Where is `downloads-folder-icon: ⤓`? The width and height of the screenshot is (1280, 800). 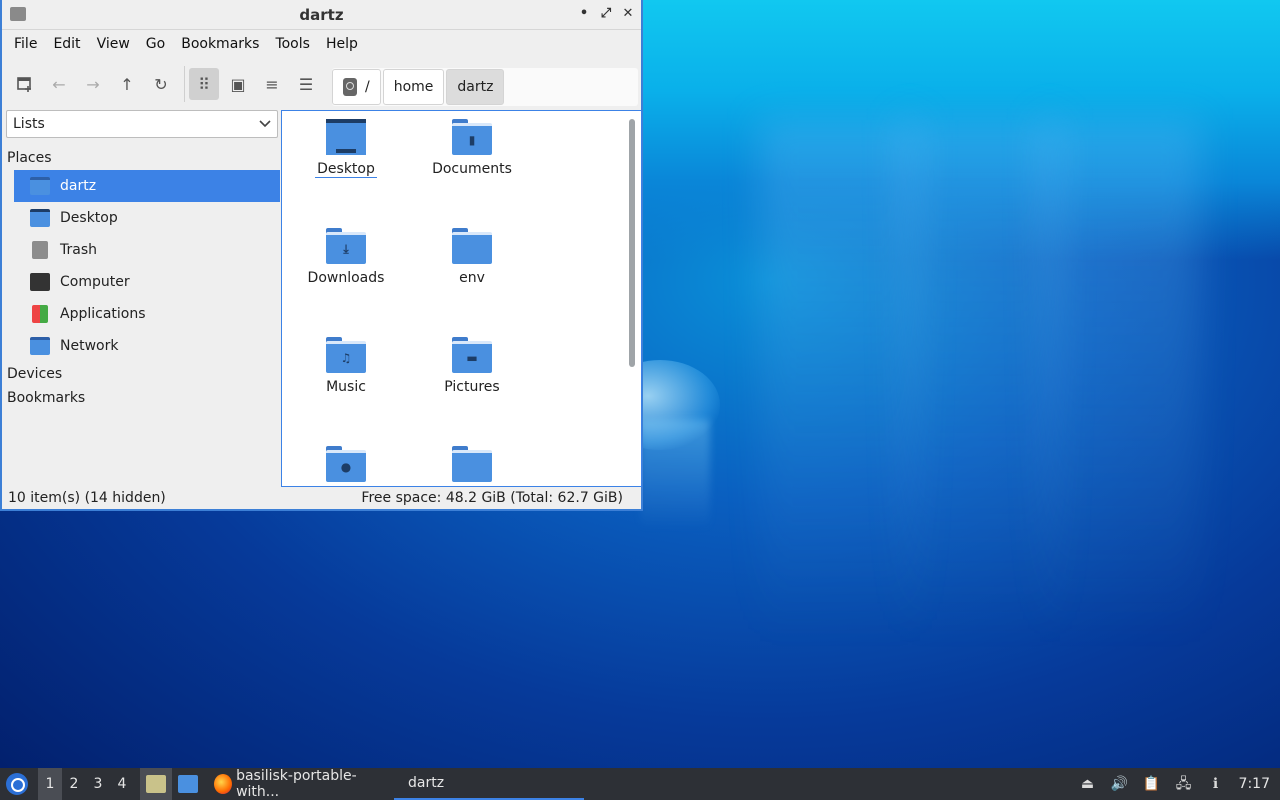 downloads-folder-icon: ⤓ is located at coordinates (346, 246).